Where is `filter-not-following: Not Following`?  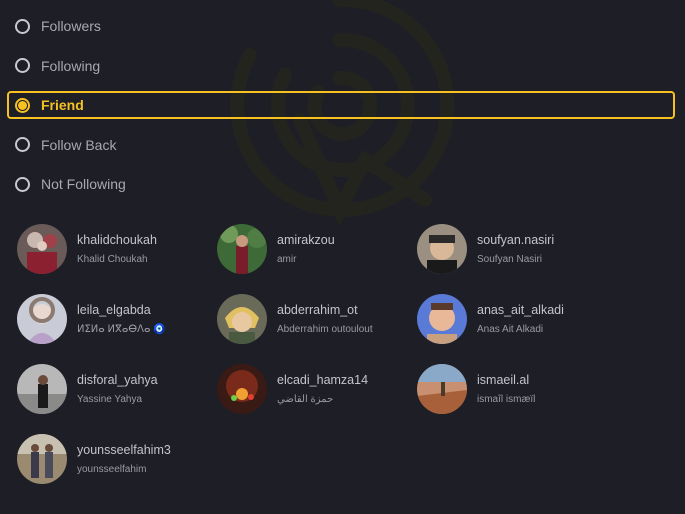 filter-not-following: Not Following is located at coordinates (341, 184).